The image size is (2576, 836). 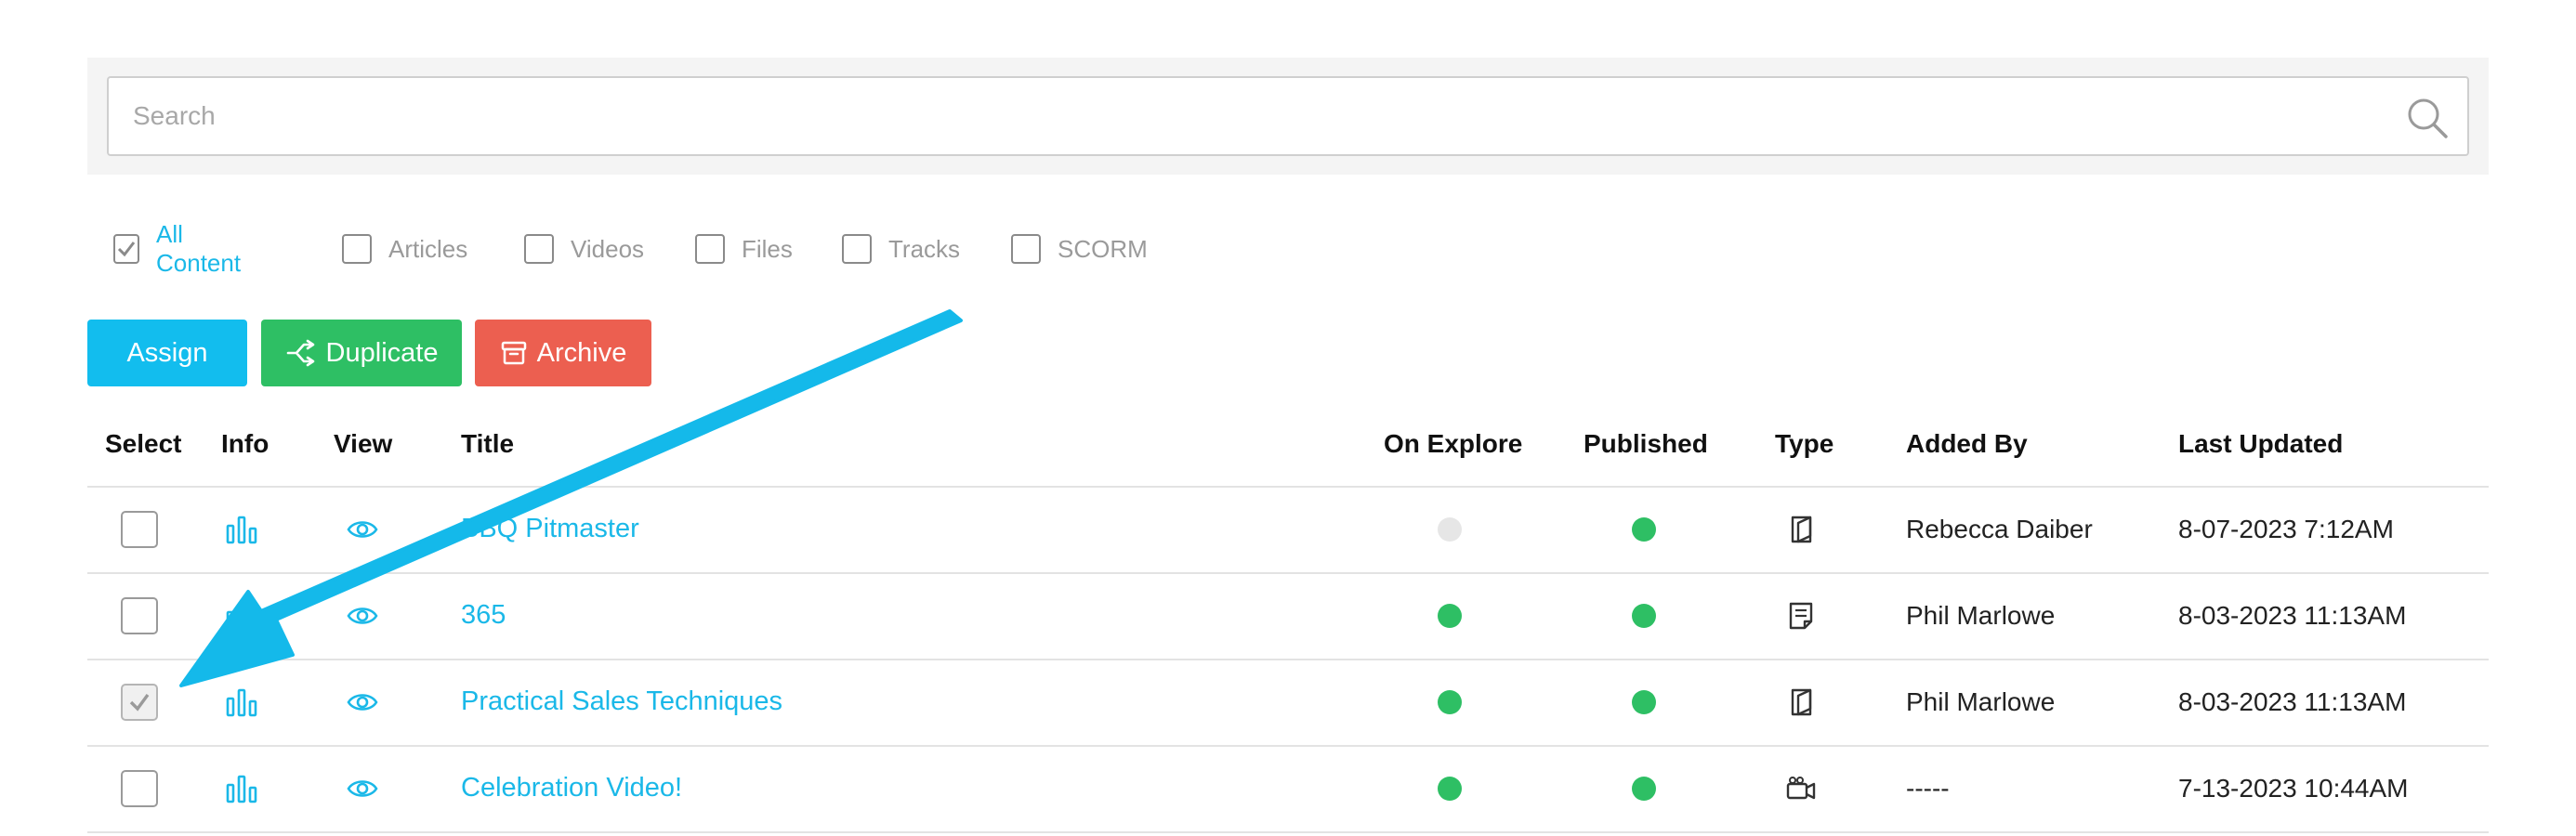 I want to click on search-box, so click(x=1288, y=116).